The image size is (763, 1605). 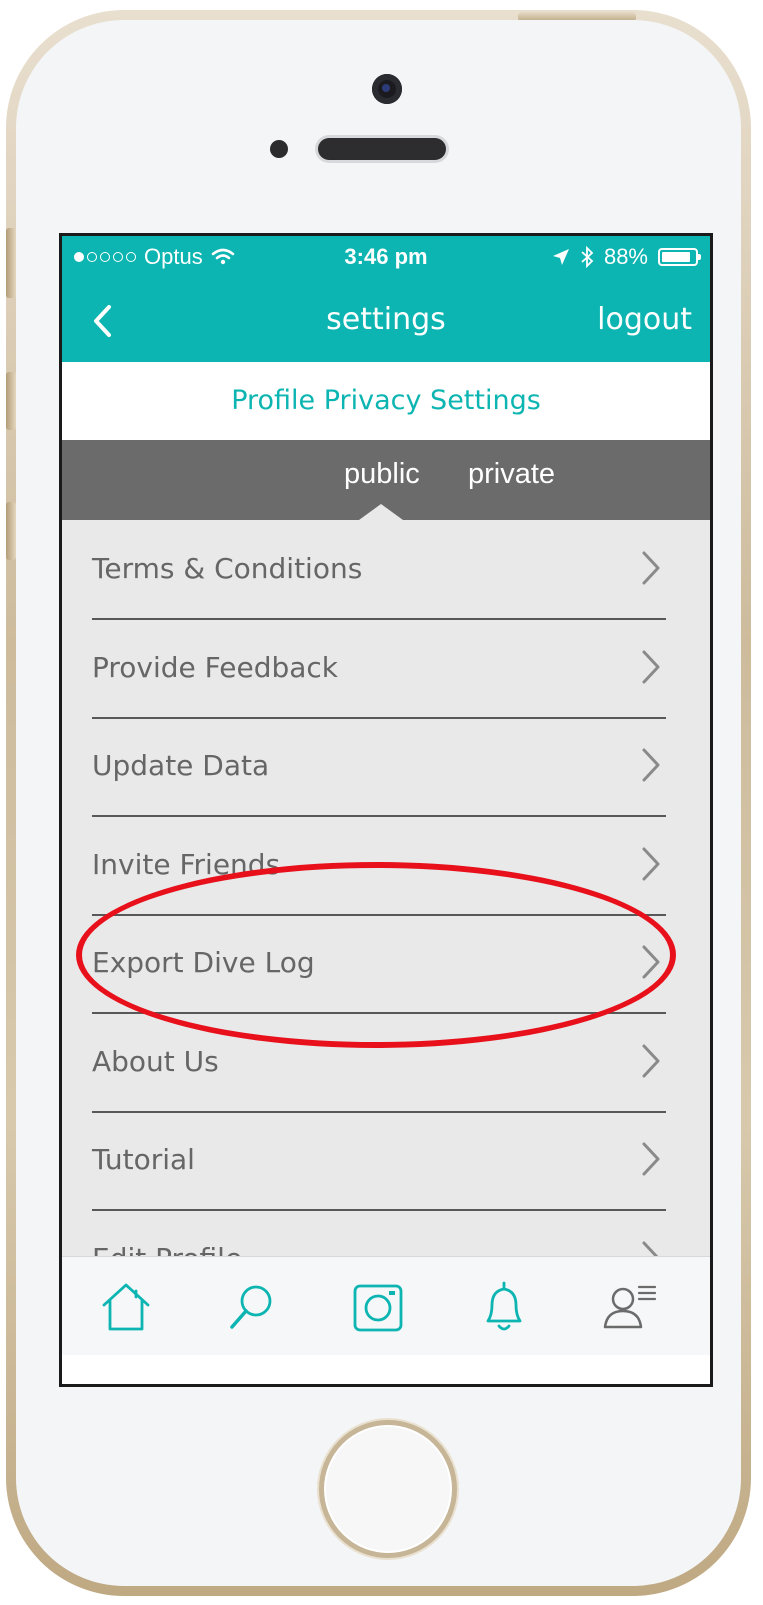 I want to click on settings-item-label: Tutorial, so click(x=143, y=1159).